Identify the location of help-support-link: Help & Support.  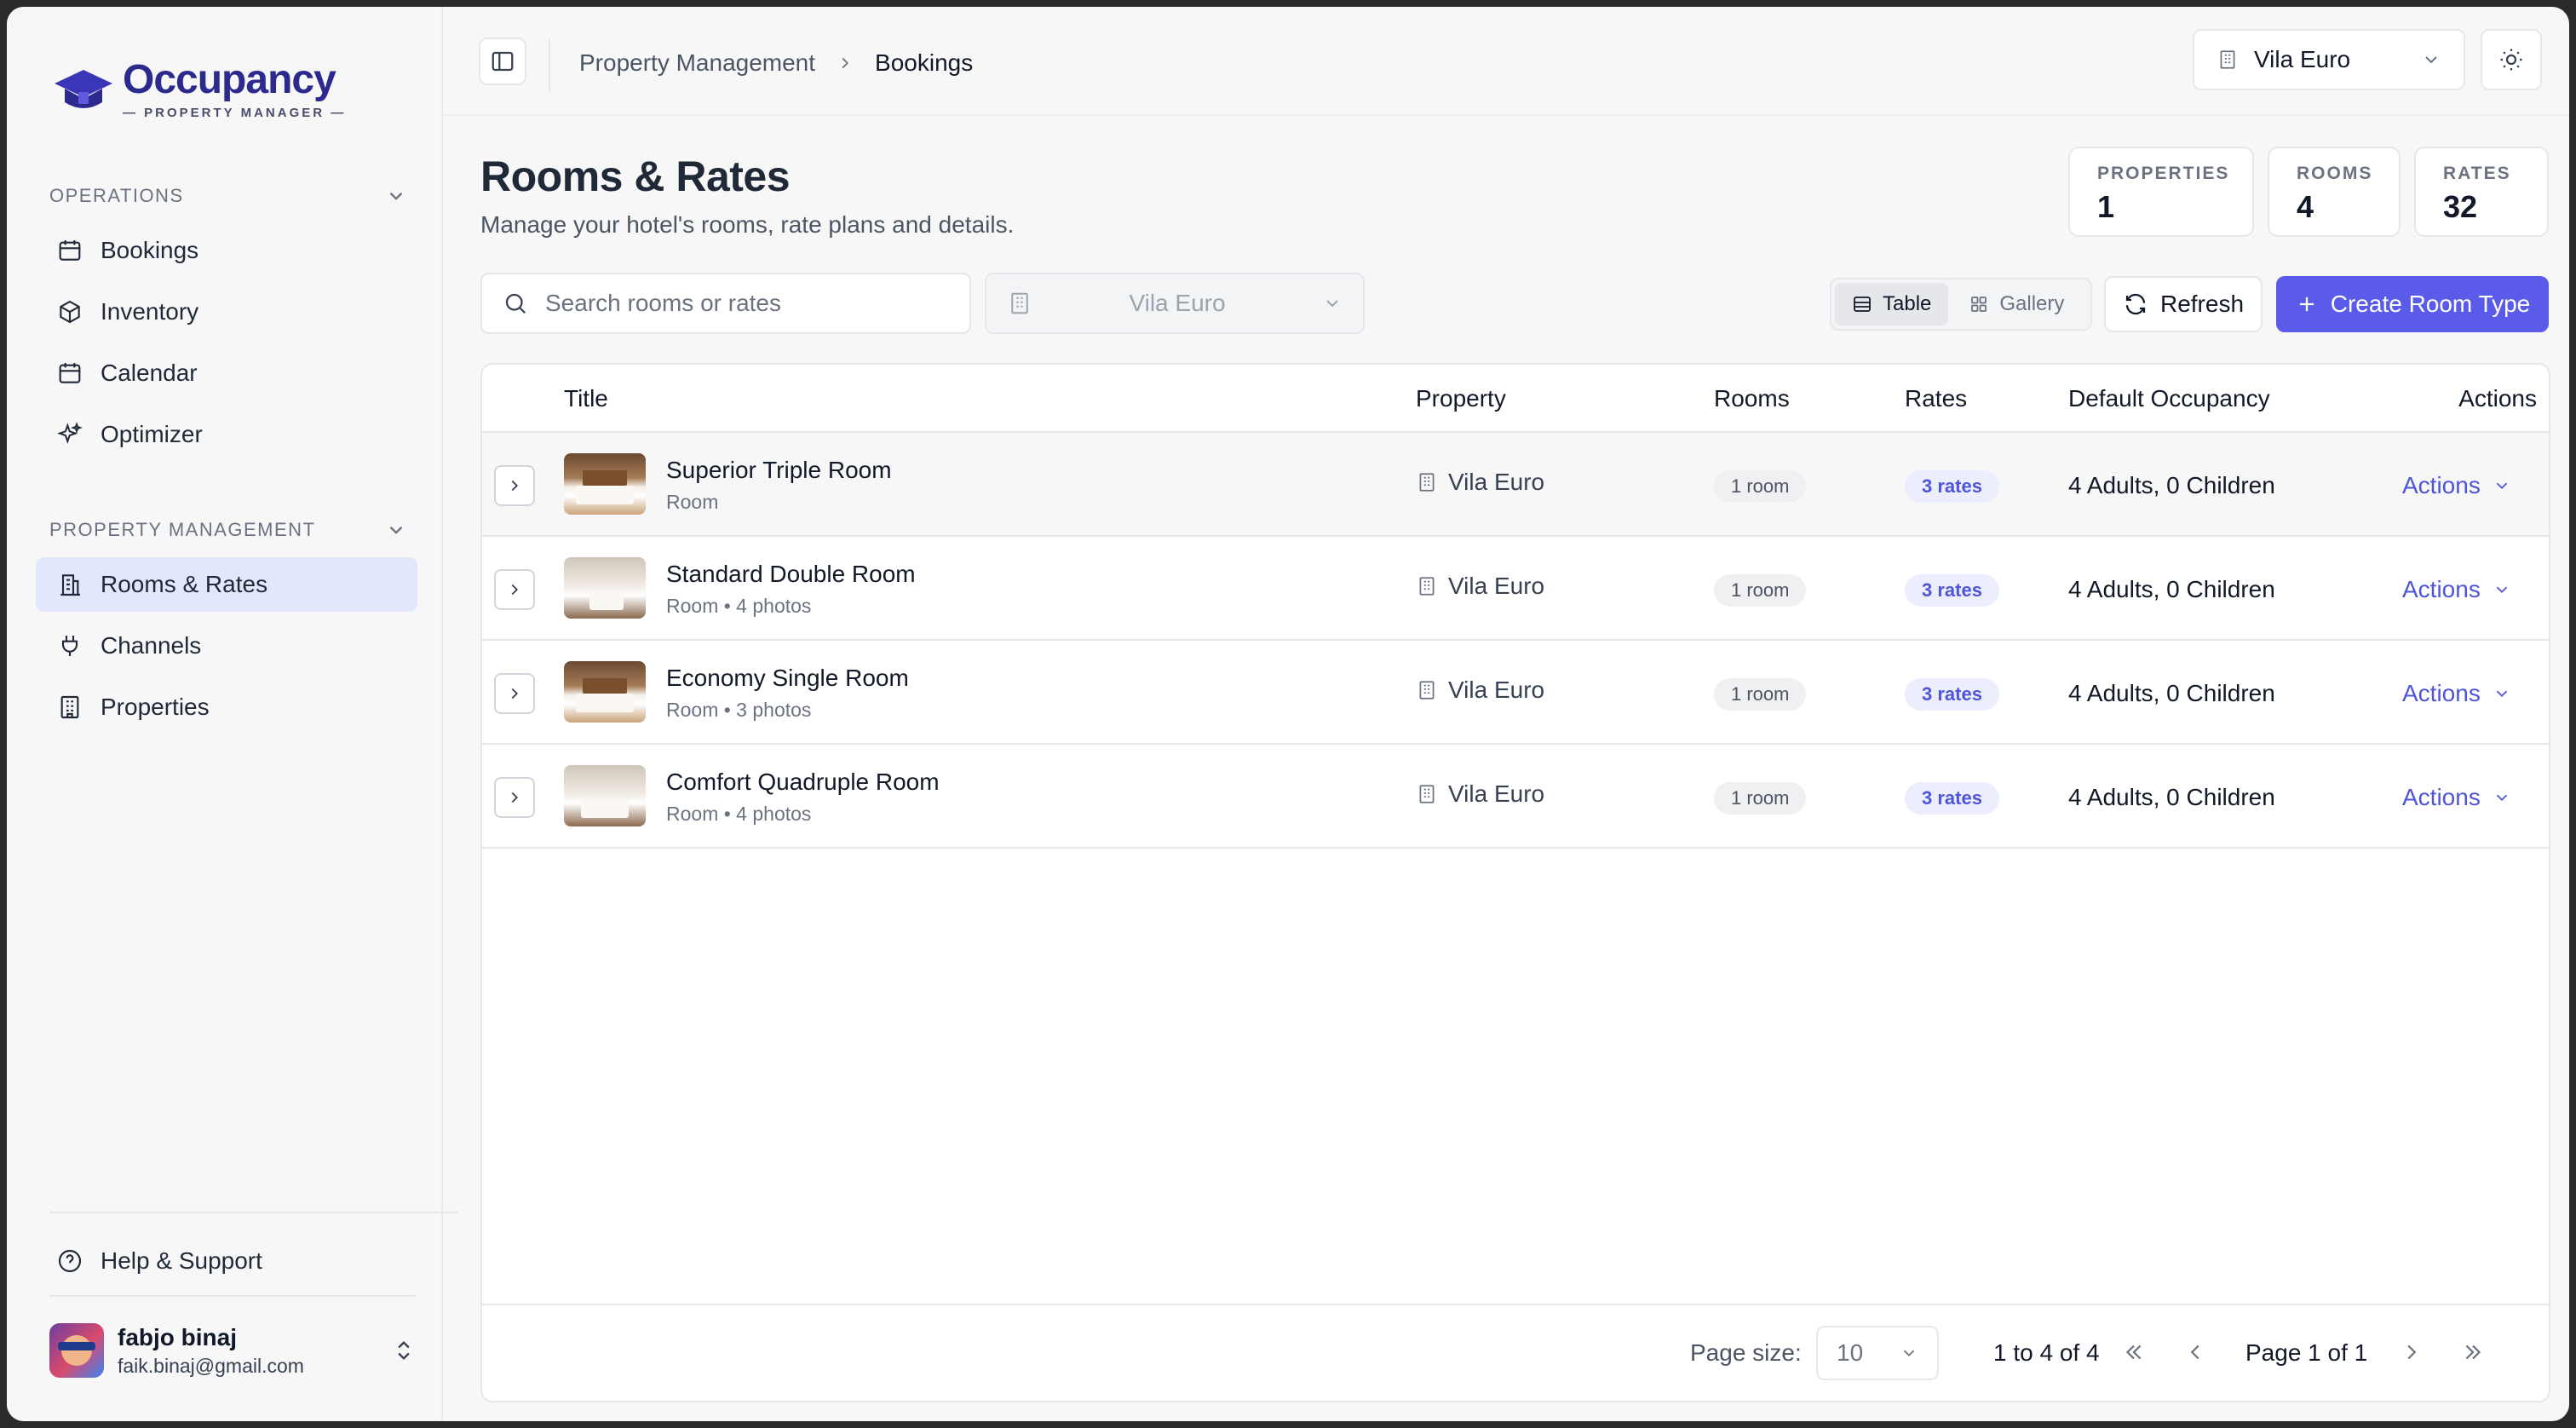
(227, 1261).